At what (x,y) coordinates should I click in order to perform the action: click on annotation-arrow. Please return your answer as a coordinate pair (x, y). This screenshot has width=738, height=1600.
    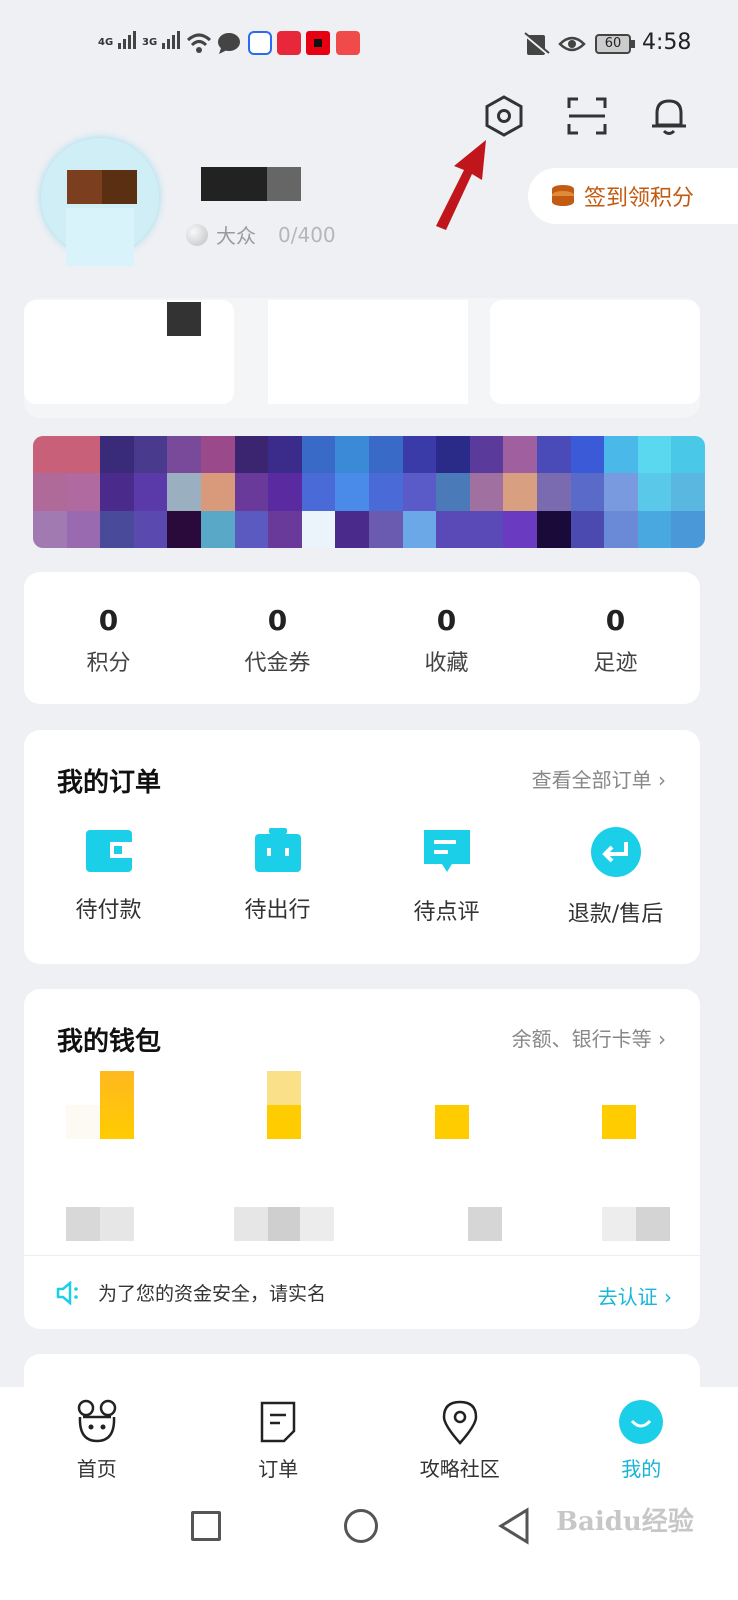
    Looking at the image, I should click on (461, 185).